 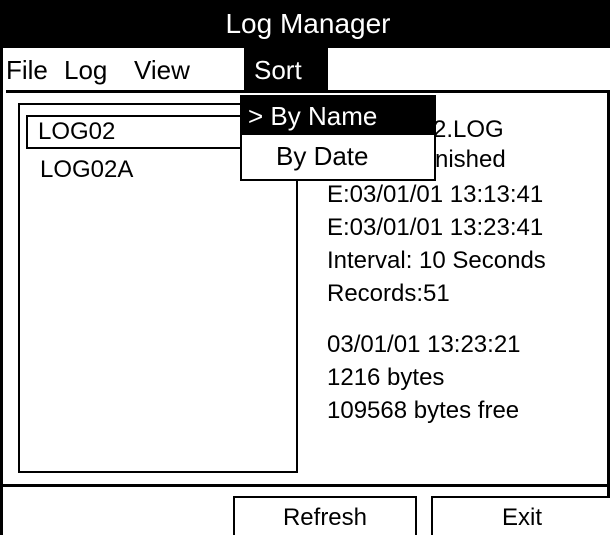 What do you see at coordinates (436, 260) in the screenshot?
I see `log-interval: Interval: 10 Seconds` at bounding box center [436, 260].